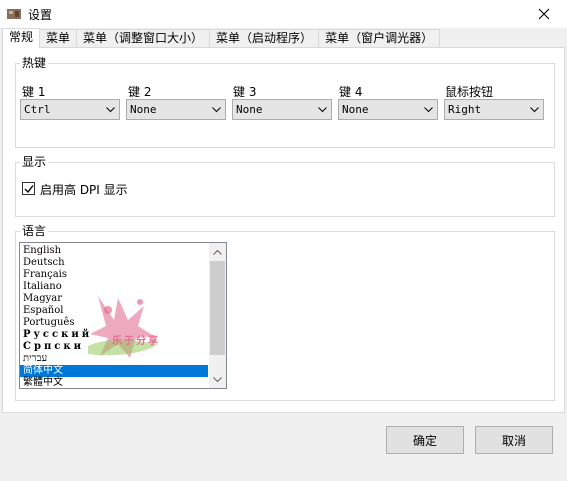 The width and height of the screenshot is (567, 481). Describe the element at coordinates (283, 14) in the screenshot. I see `title-bar: 设置` at that location.